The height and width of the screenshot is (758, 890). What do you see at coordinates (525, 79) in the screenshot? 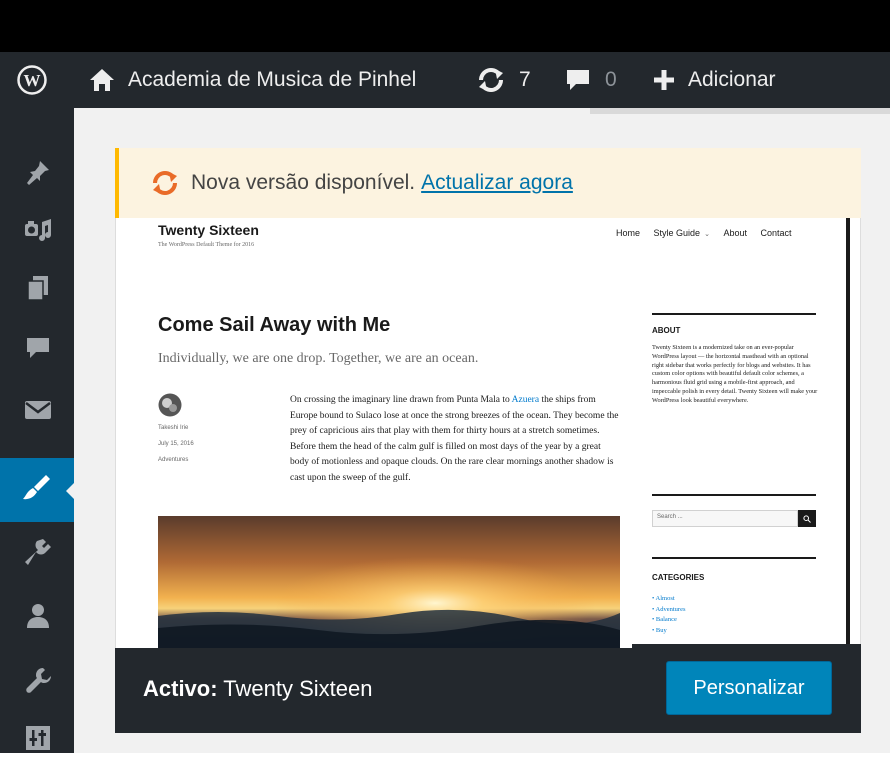
I see `updates-count: 7` at bounding box center [525, 79].